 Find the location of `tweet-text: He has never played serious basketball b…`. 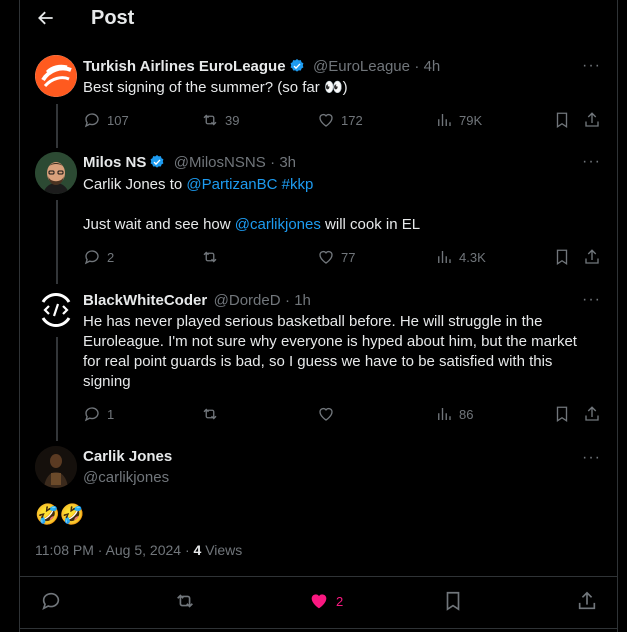

tweet-text: He has never played serious basketball b… is located at coordinates (330, 351).